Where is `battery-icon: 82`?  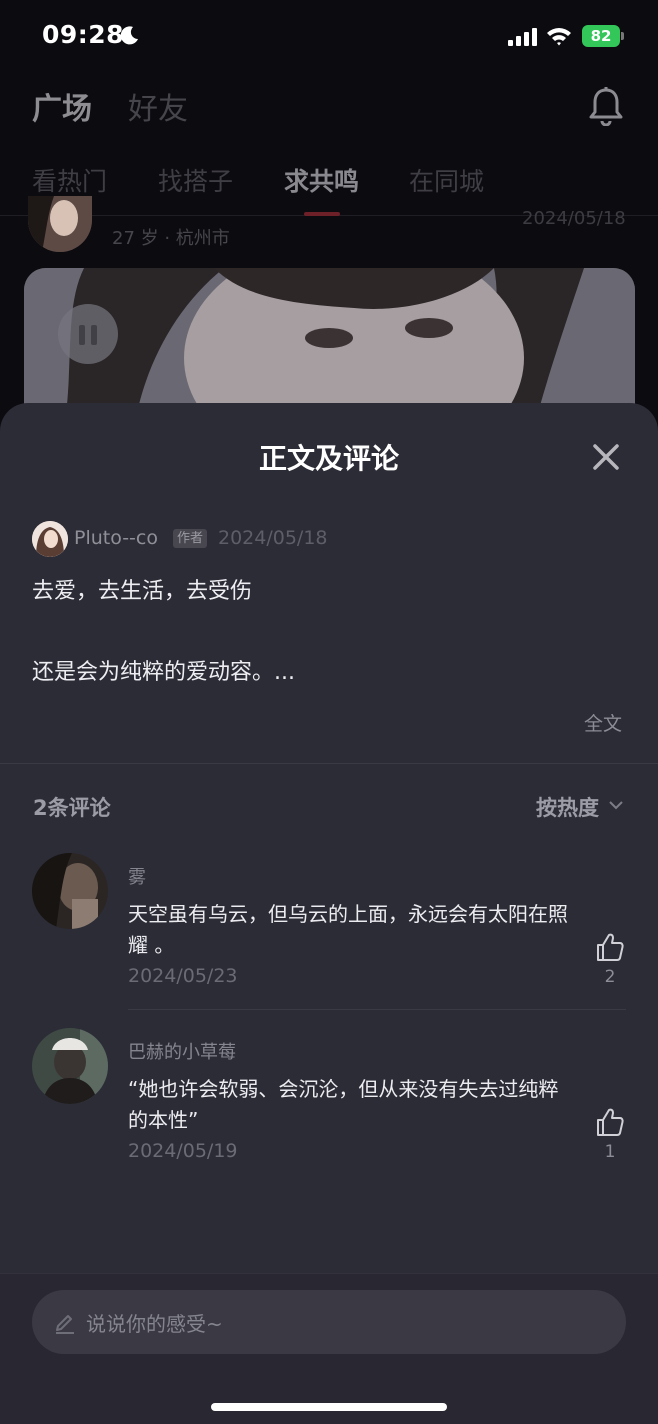 battery-icon: 82 is located at coordinates (603, 36).